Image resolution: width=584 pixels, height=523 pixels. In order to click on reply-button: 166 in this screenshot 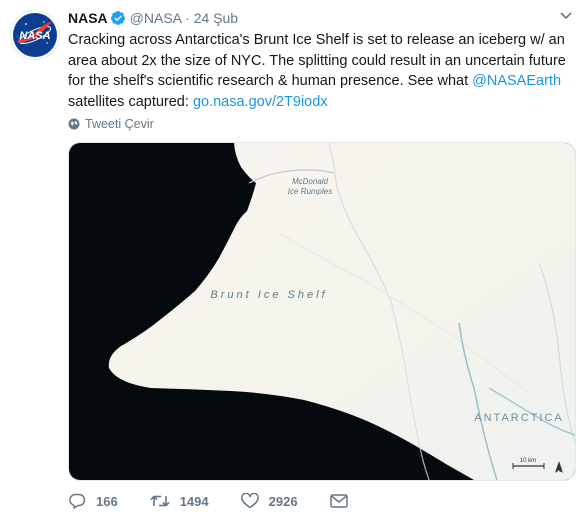, I will do `click(93, 501)`.